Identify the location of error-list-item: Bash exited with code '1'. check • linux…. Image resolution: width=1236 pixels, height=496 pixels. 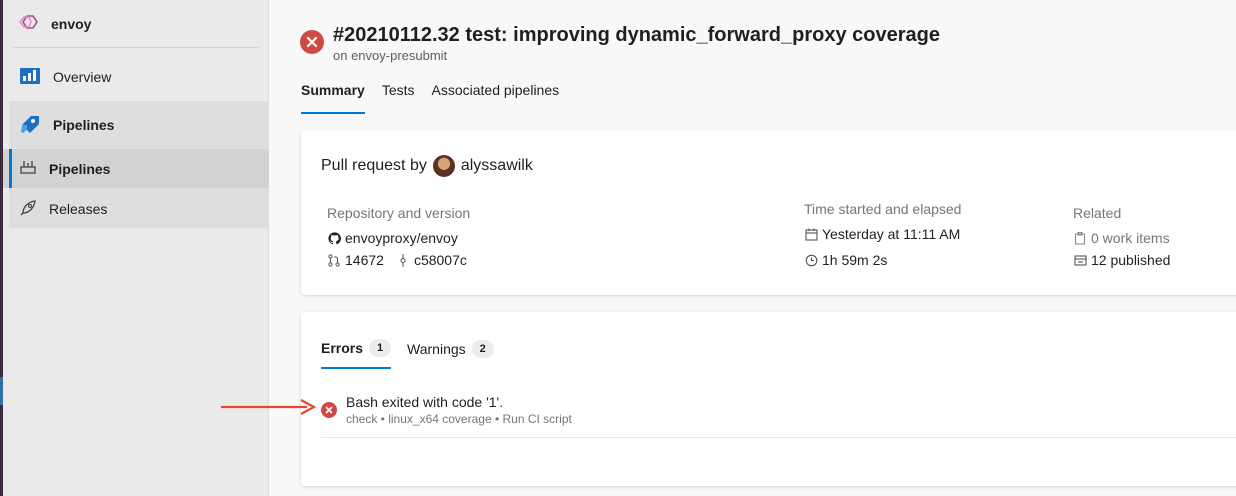
(778, 416).